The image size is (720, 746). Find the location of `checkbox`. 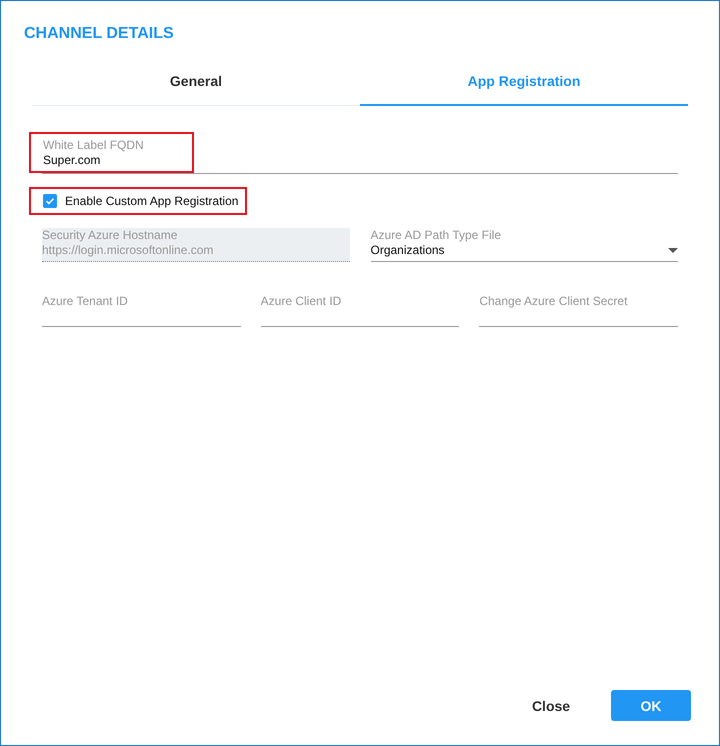

checkbox is located at coordinates (50, 201).